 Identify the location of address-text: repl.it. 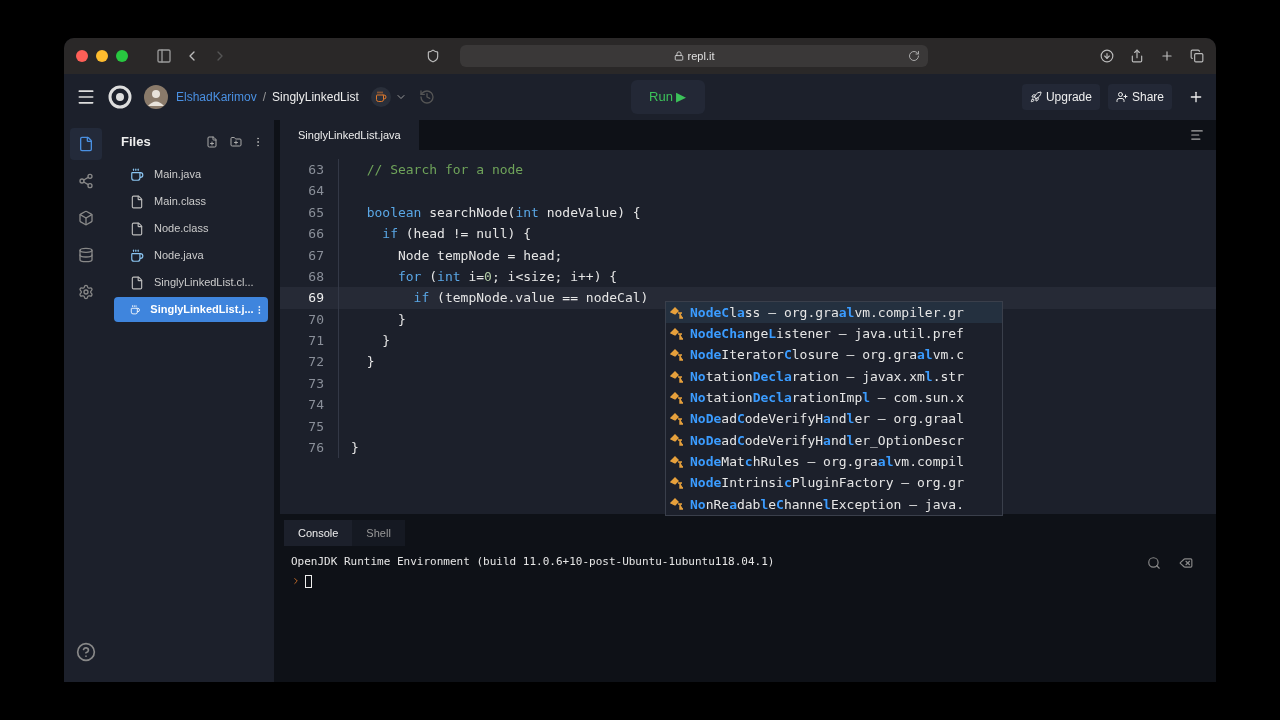
(701, 56).